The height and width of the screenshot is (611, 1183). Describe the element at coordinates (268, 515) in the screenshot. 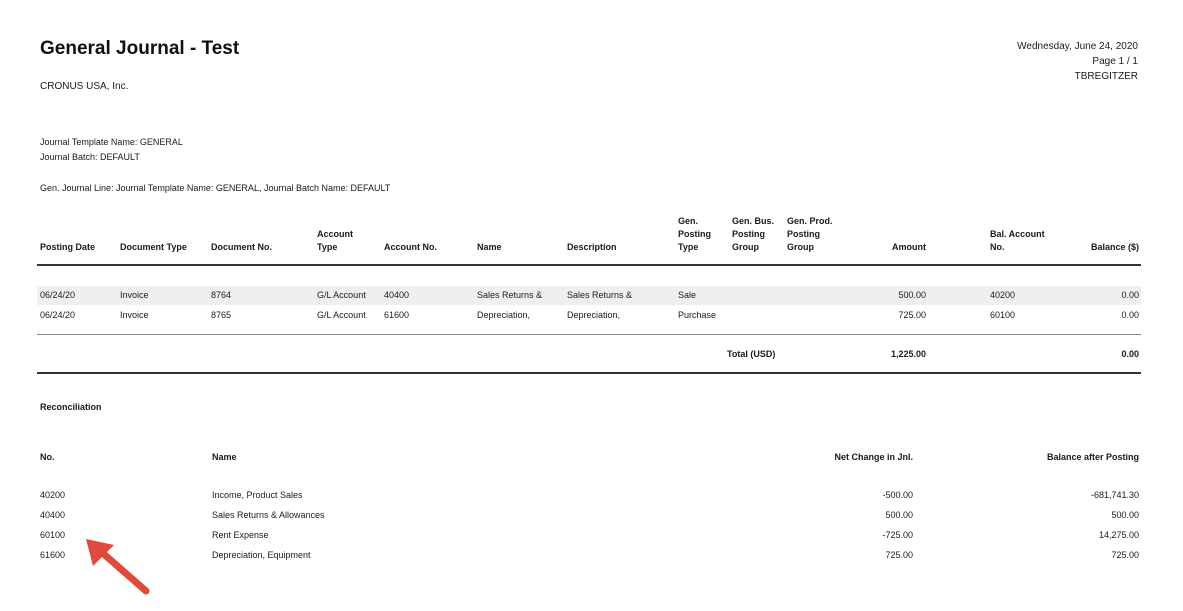

I see `recon-cell-name: Sales Returns & Allowances` at that location.